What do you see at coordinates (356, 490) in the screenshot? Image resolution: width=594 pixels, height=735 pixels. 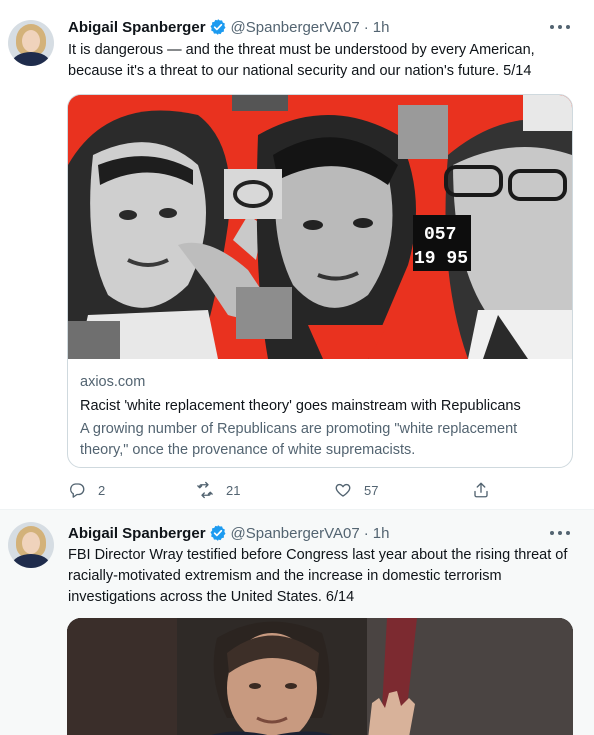 I see `like-button: 57` at bounding box center [356, 490].